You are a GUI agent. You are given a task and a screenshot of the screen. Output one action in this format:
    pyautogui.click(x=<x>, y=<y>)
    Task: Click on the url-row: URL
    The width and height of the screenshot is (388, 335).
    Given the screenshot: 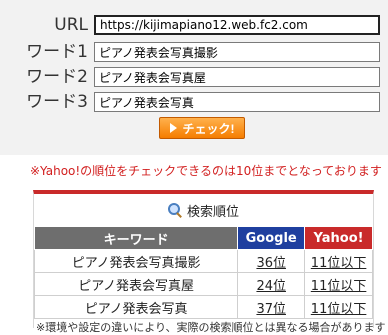 What is the action you would take?
    pyautogui.click(x=194, y=25)
    